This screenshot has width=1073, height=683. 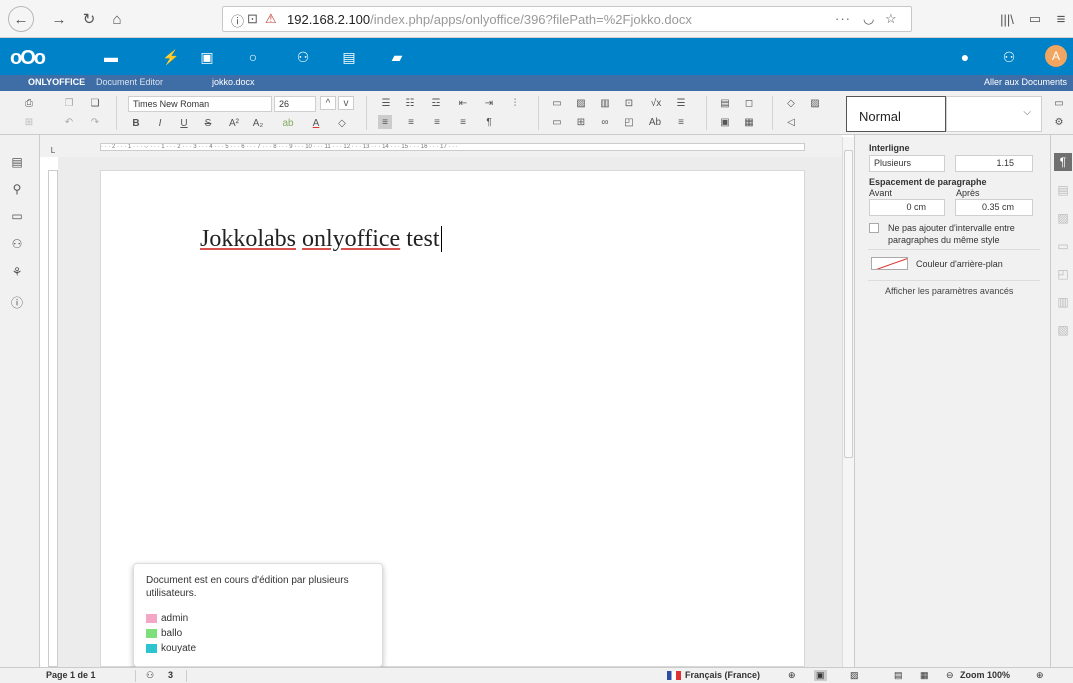 I want to click on vertical-ruler, so click(x=53, y=418).